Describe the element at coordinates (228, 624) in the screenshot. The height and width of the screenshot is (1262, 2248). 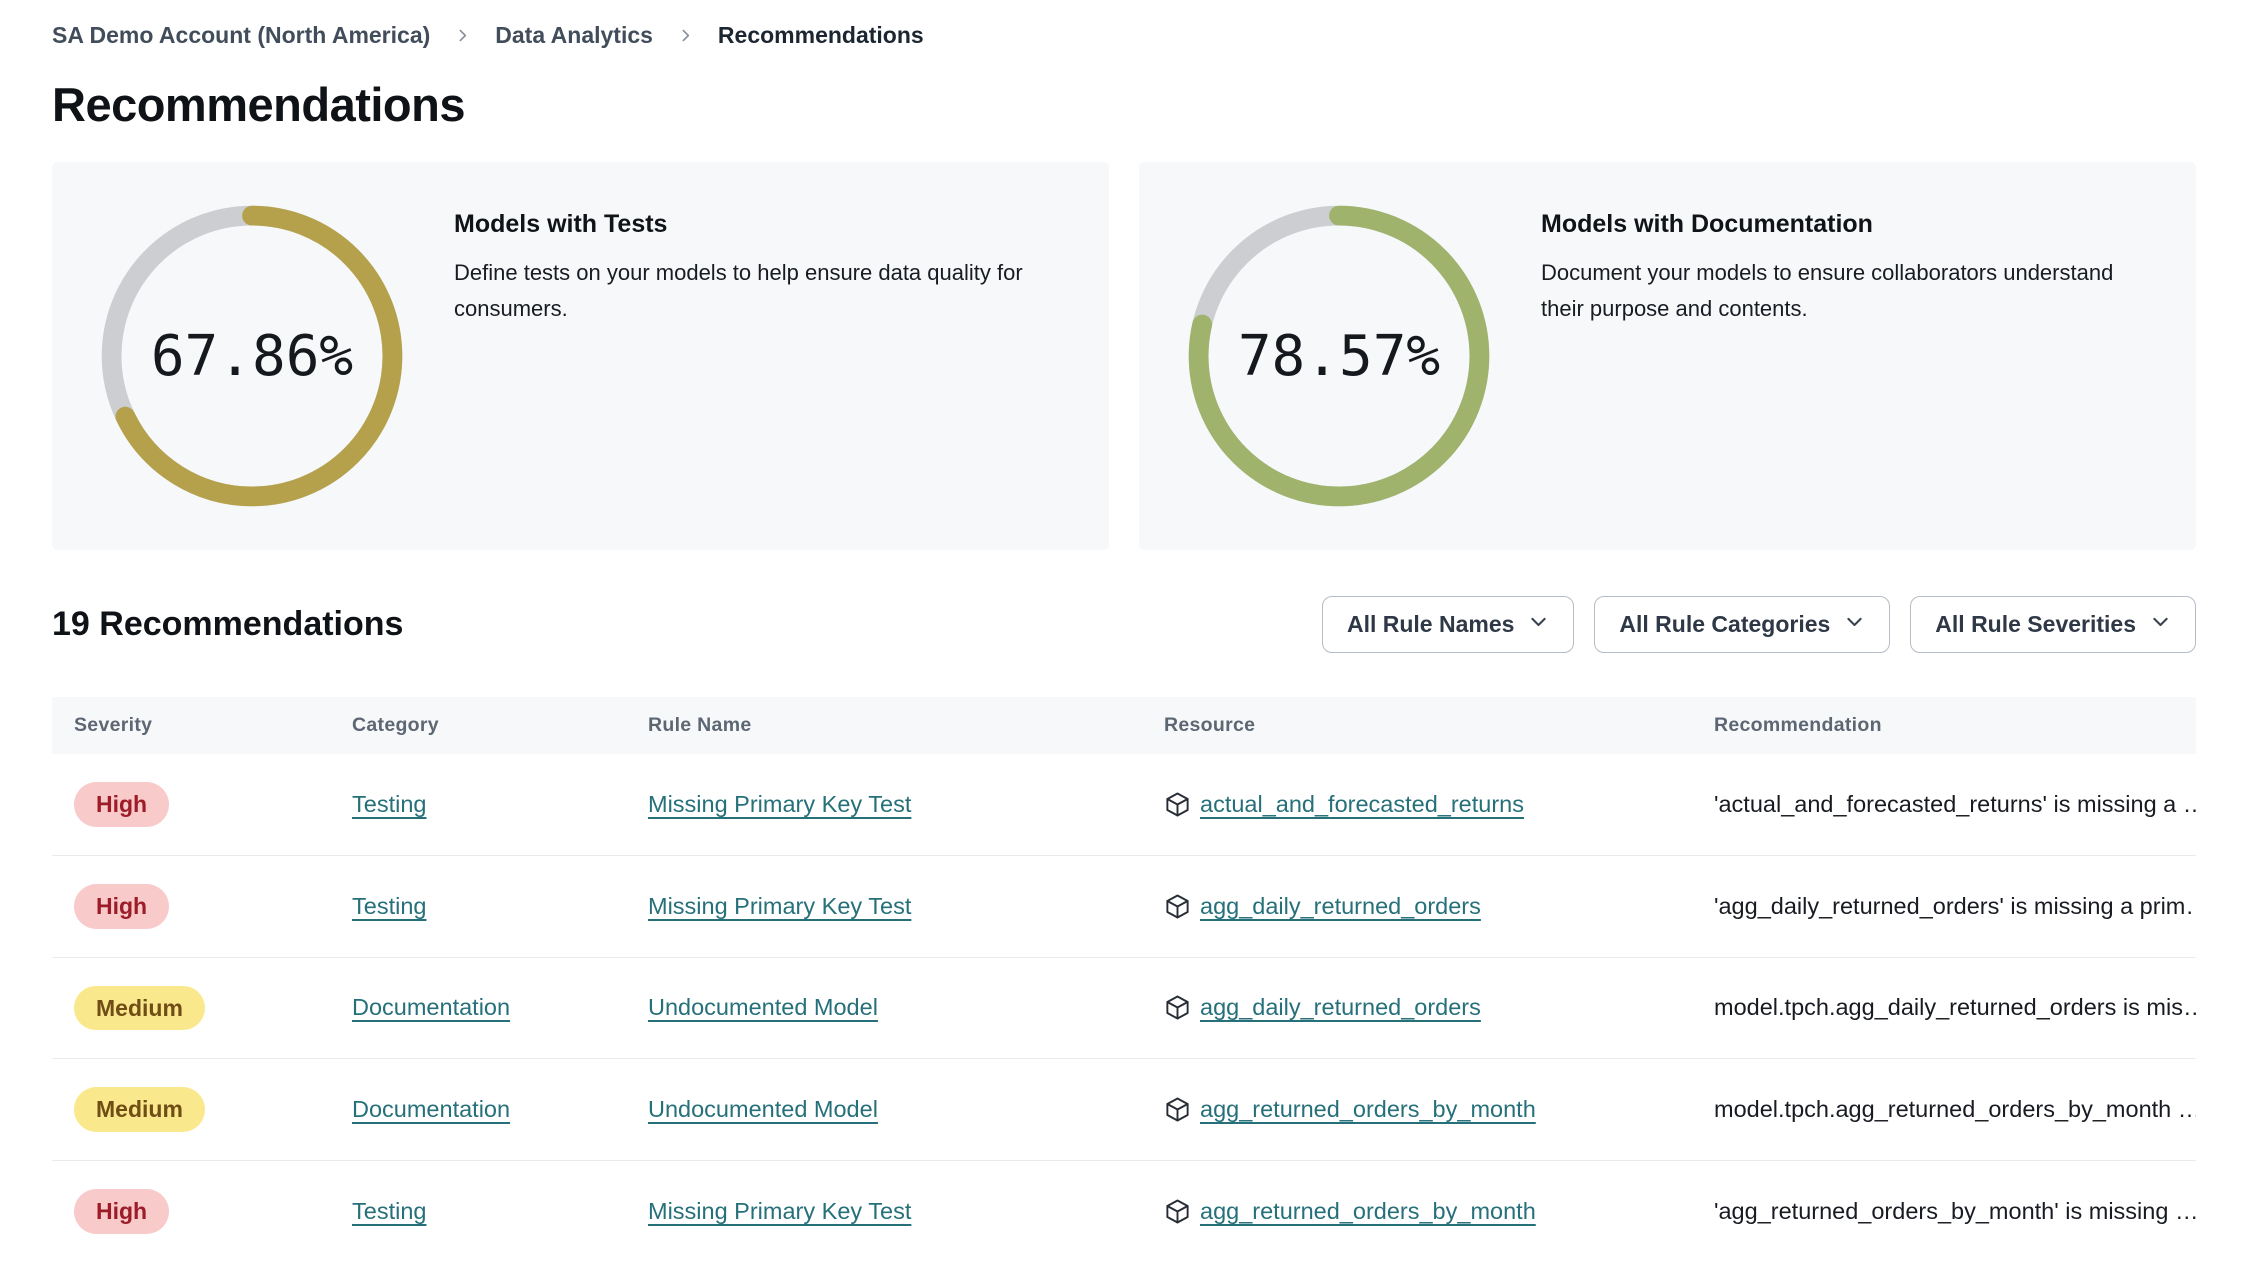
I see `recommendations-count: 19 Recommendations` at that location.